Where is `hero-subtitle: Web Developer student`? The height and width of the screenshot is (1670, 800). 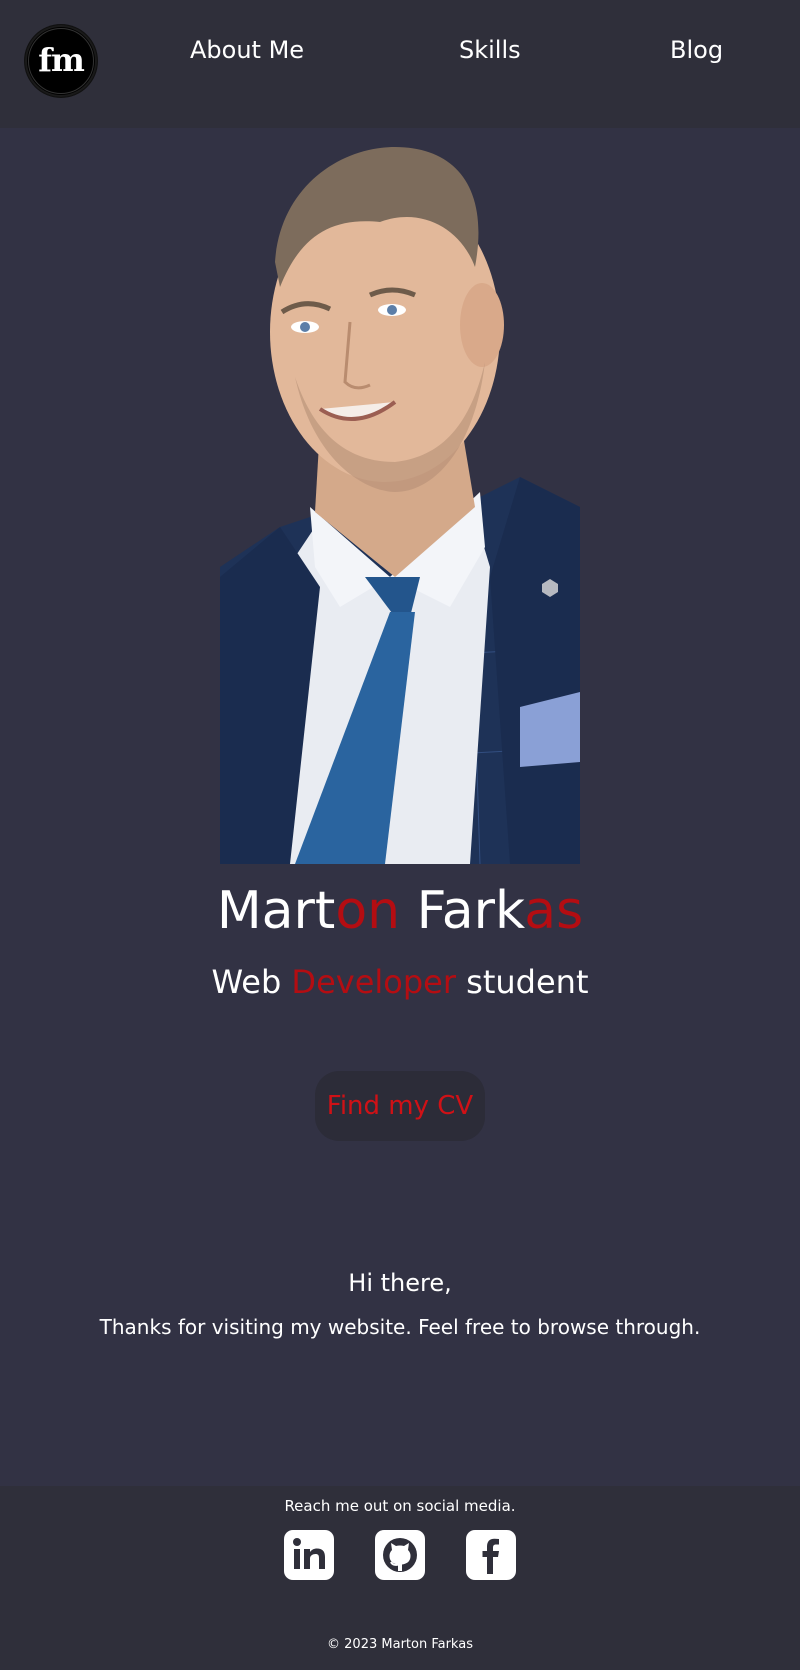
hero-subtitle: Web Developer student is located at coordinates (400, 982).